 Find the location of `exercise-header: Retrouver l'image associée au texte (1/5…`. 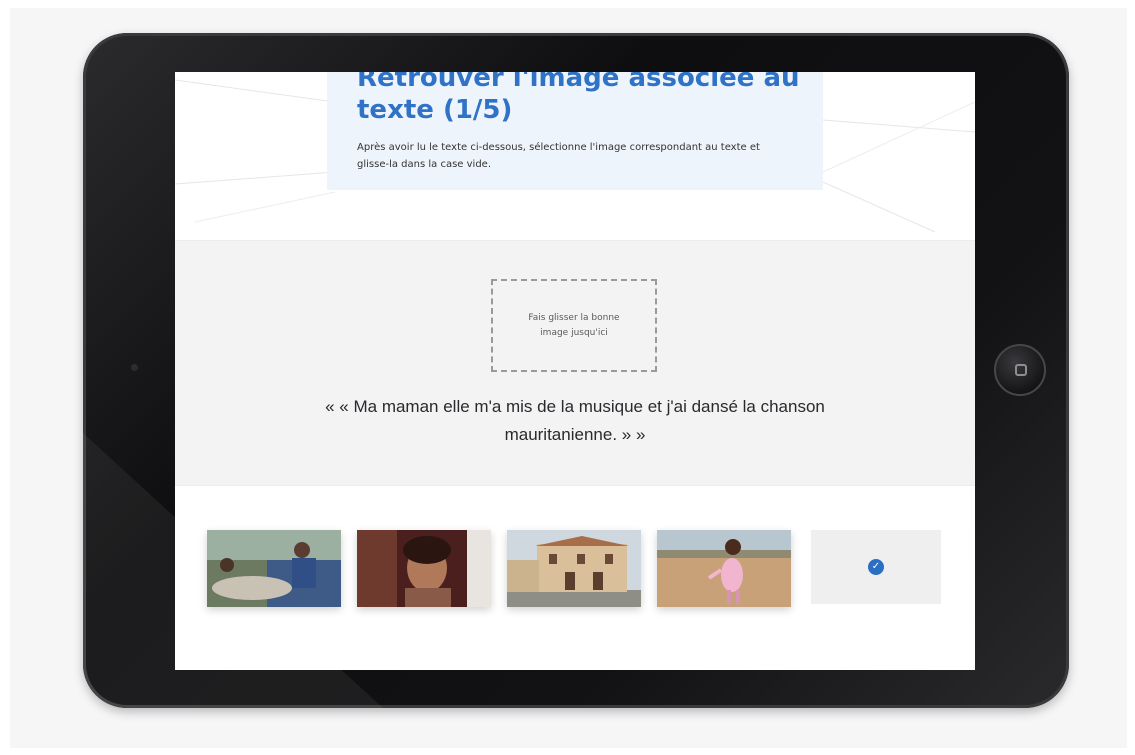

exercise-header: Retrouver l'image associée au texte (1/5… is located at coordinates (575, 131).